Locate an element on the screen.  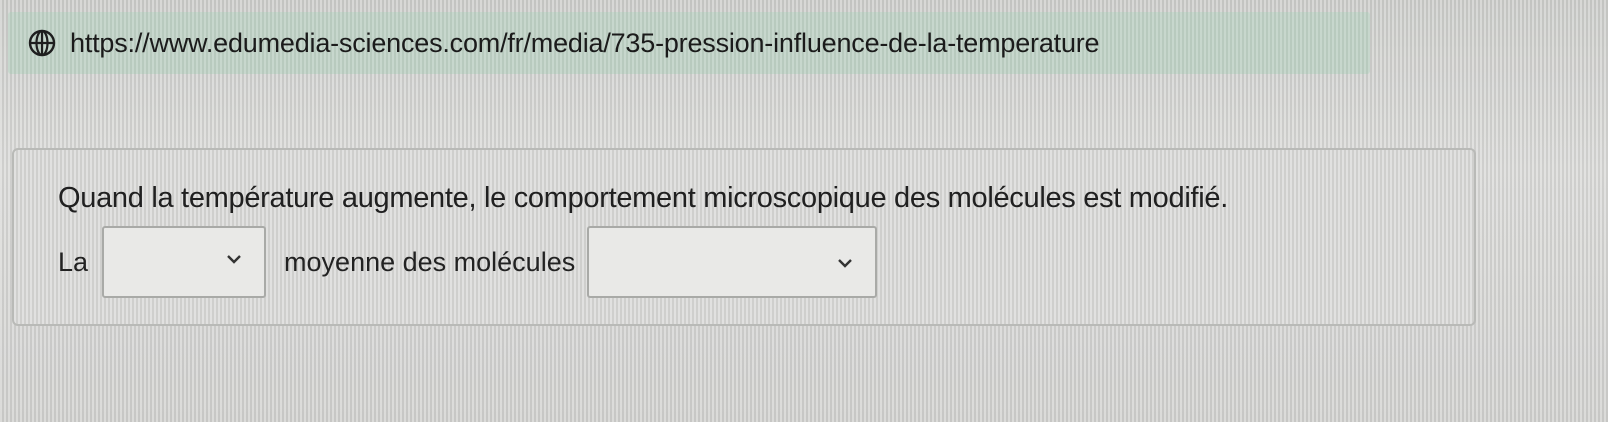
globe-icon is located at coordinates (42, 43).